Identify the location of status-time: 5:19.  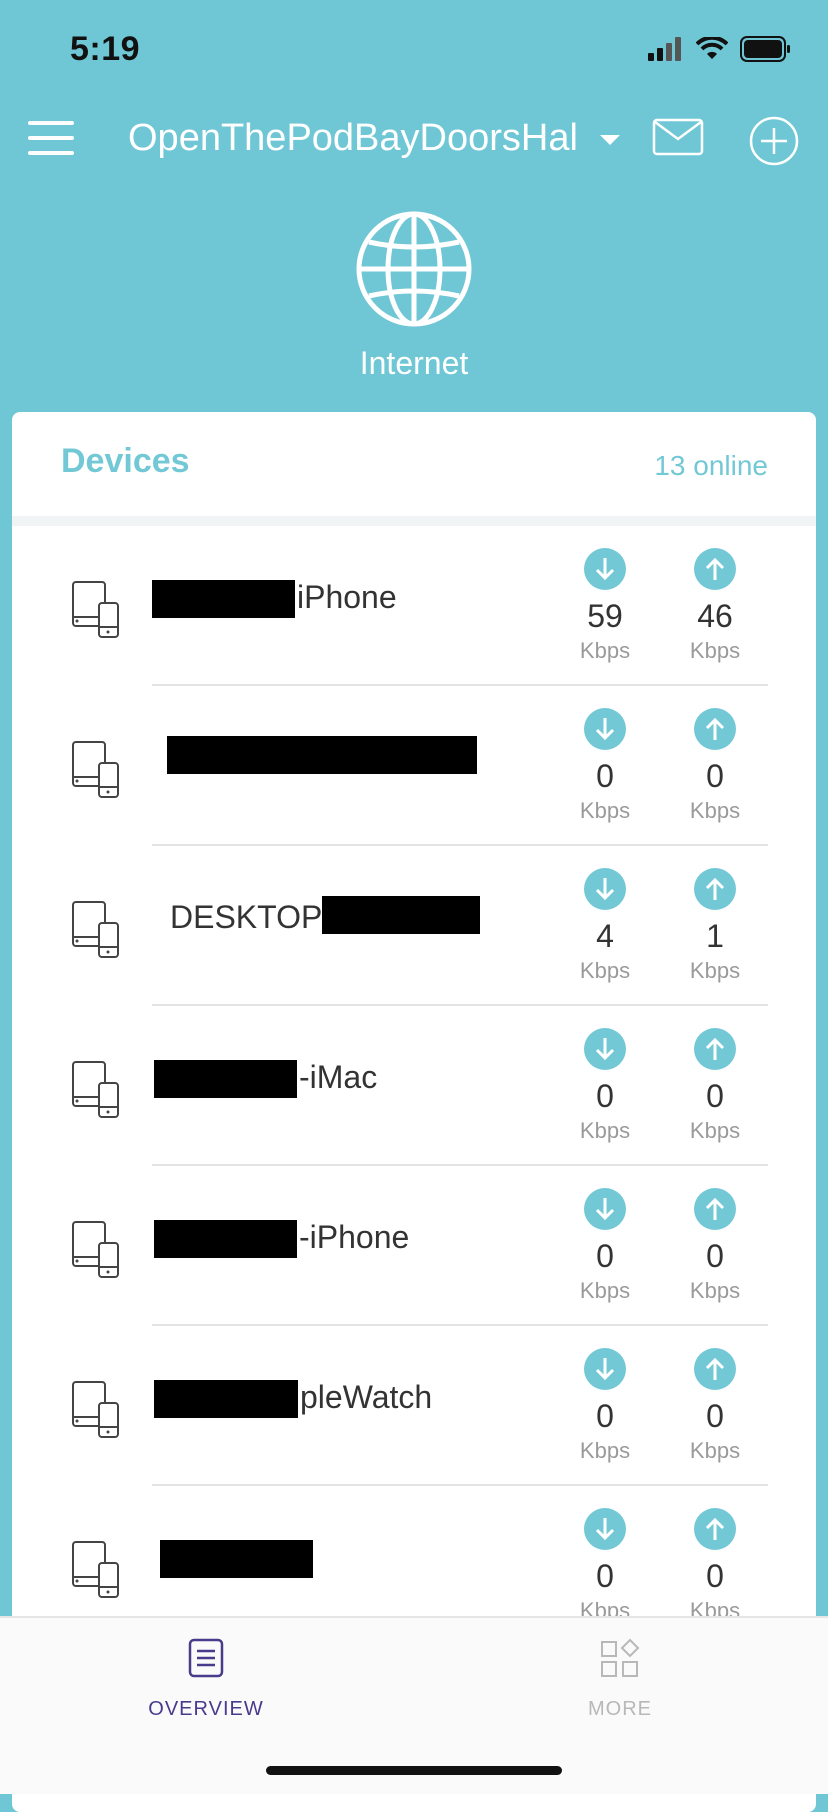
(105, 49).